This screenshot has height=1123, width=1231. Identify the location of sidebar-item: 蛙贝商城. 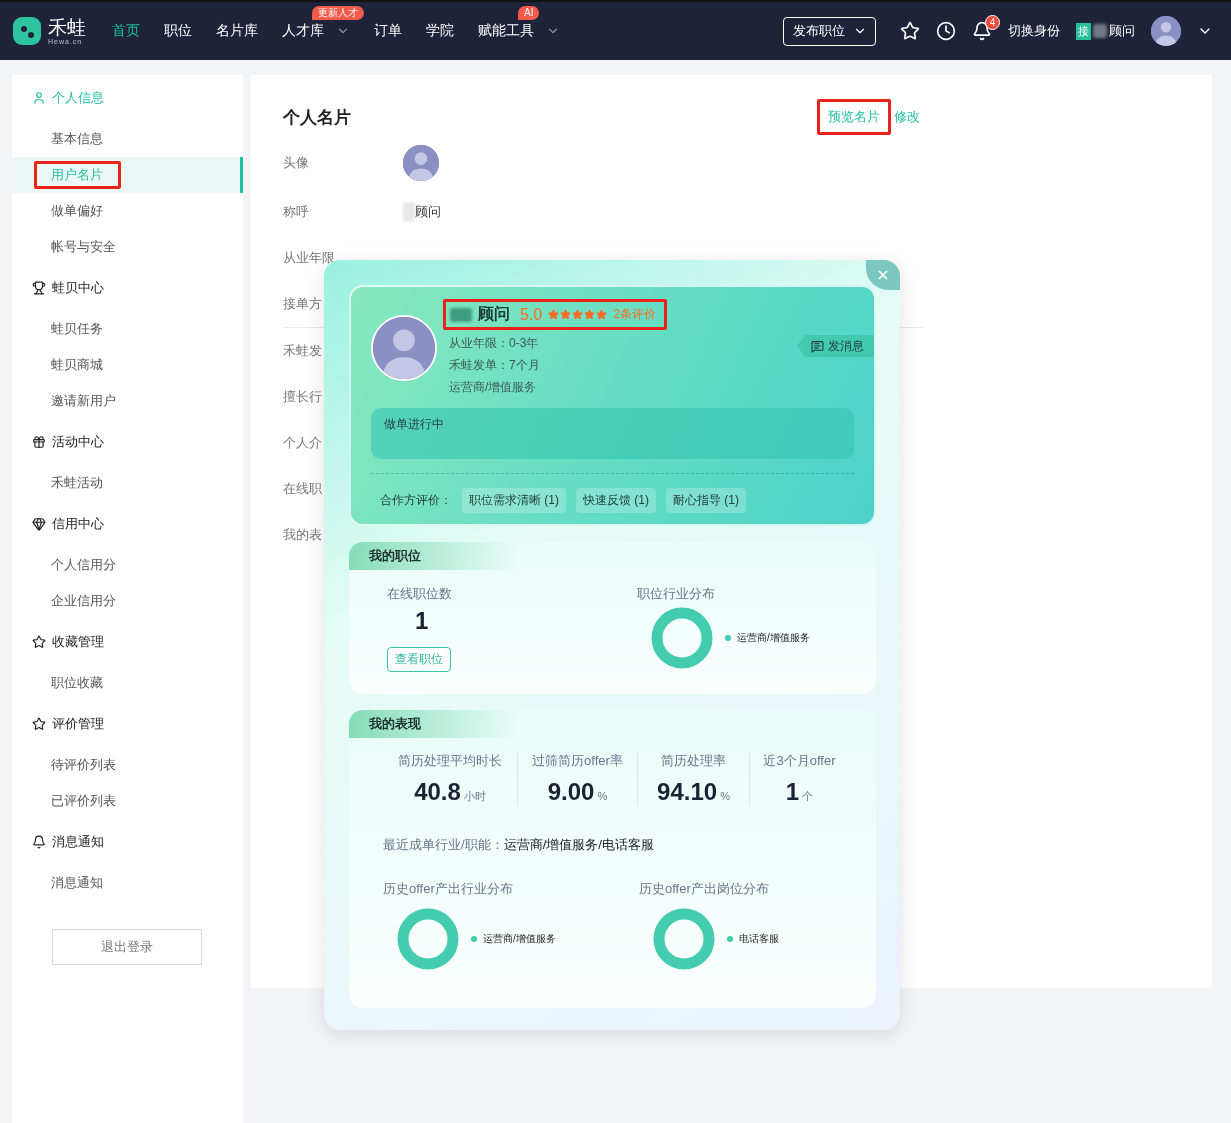
(127, 365).